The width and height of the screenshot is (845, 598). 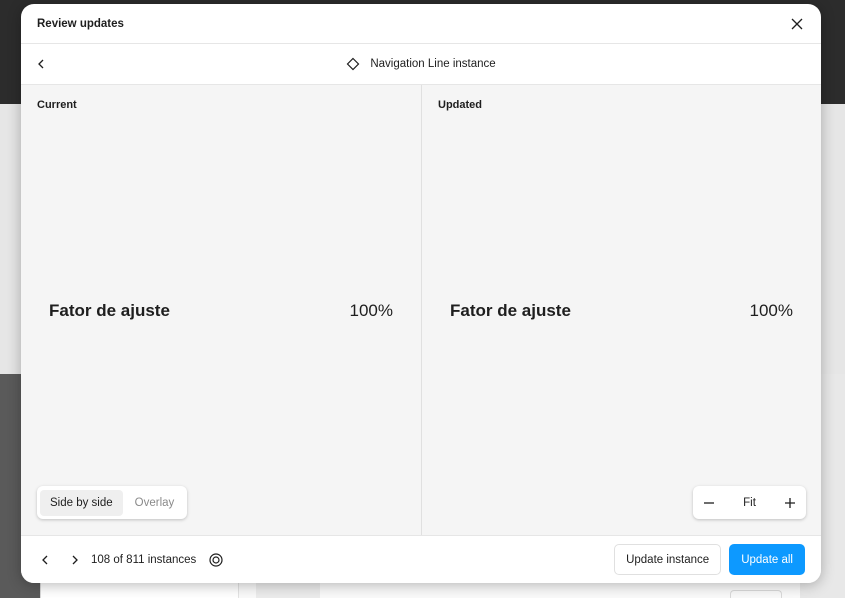 What do you see at coordinates (80, 23) in the screenshot?
I see `modal-title: Review updates` at bounding box center [80, 23].